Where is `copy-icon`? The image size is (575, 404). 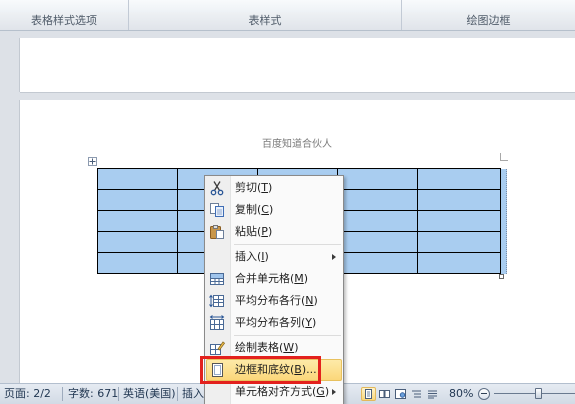 copy-icon is located at coordinates (217, 210).